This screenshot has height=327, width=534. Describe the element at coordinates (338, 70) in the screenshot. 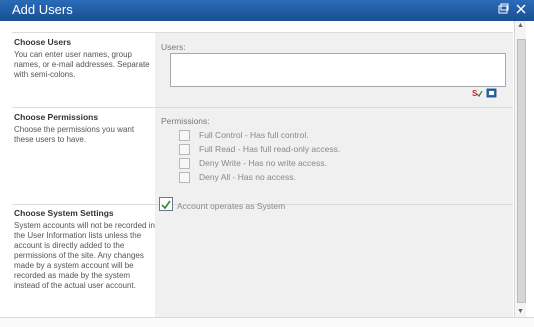

I see `users-textarea` at that location.